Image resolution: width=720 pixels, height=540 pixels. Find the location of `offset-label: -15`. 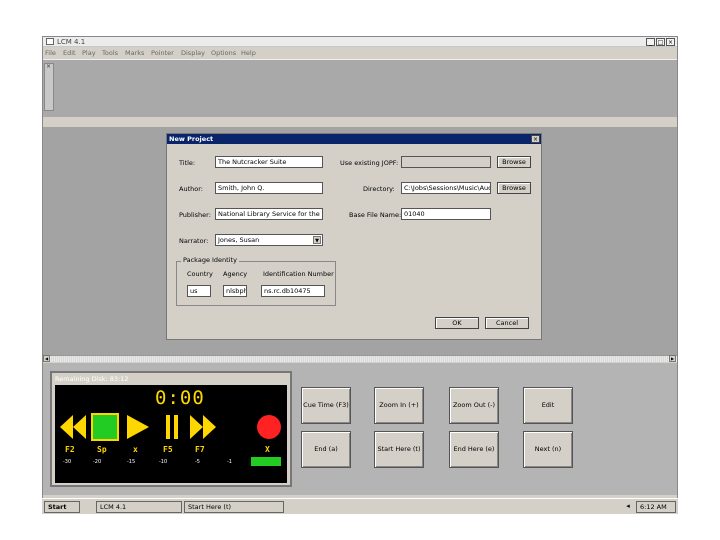

offset-label: -15 is located at coordinates (131, 462).